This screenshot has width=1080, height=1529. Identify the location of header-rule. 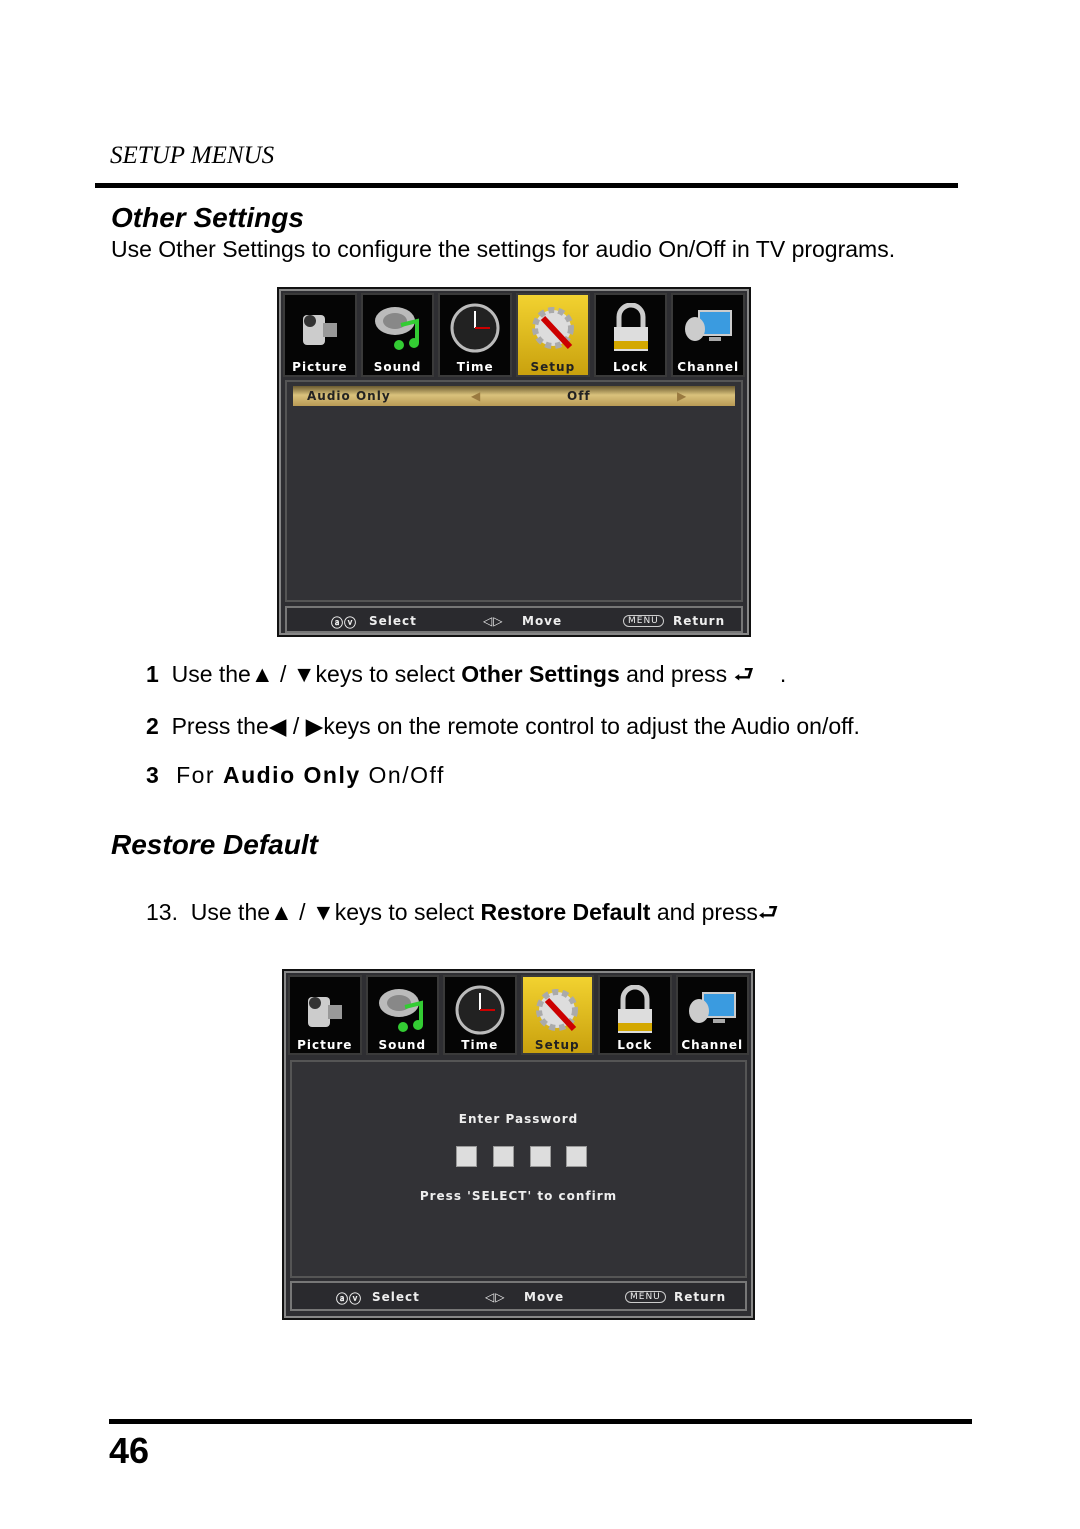
(526, 185).